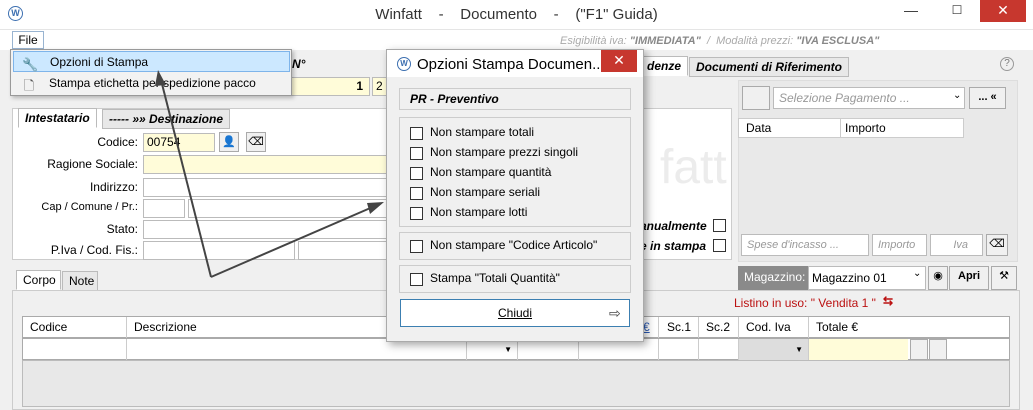 The width and height of the screenshot is (1033, 410). I want to click on section-title: PR - Preventivo, so click(454, 99).